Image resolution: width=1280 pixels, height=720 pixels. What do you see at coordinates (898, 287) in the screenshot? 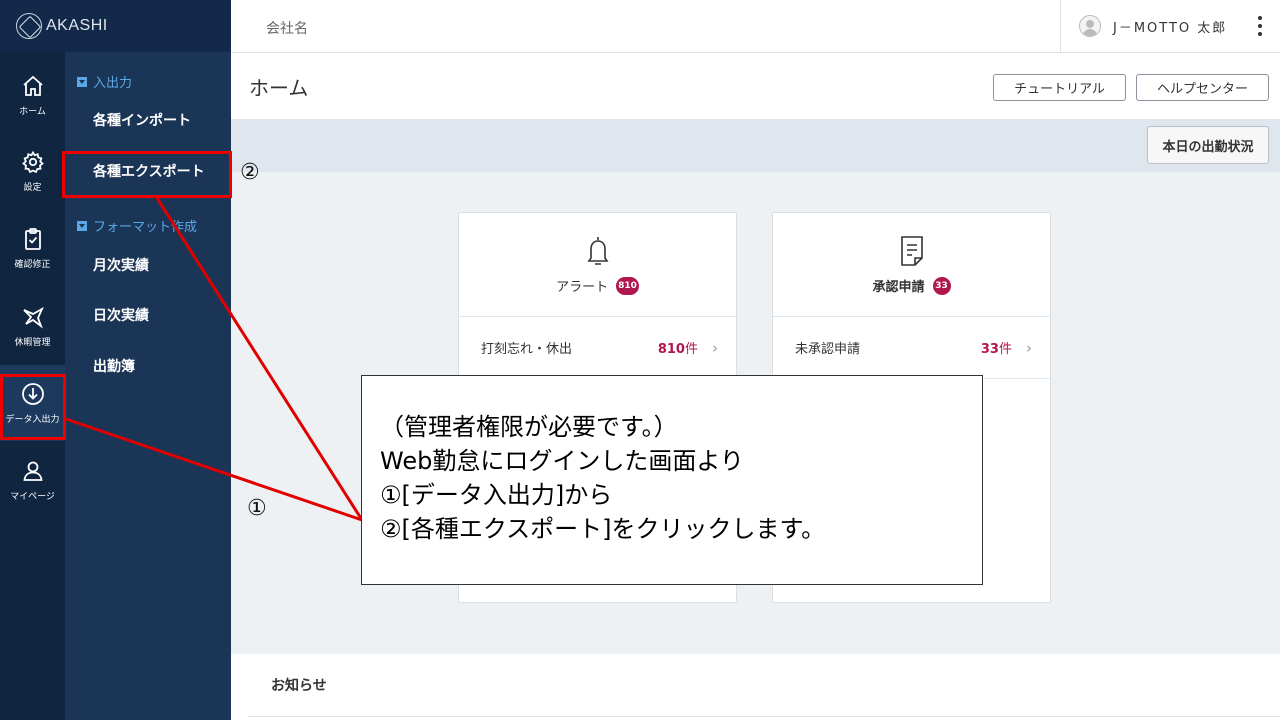
I see `approval-title: 承認申請` at bounding box center [898, 287].